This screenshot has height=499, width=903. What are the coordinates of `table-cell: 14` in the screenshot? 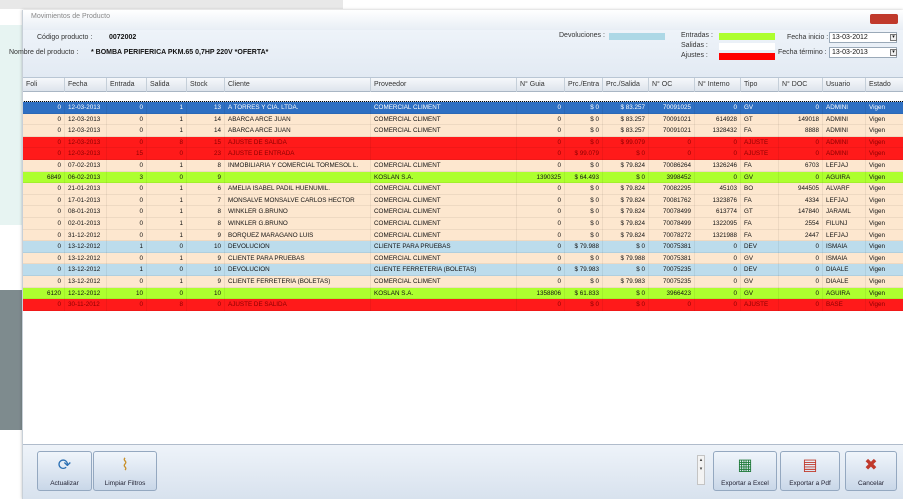 It's located at (206, 131).